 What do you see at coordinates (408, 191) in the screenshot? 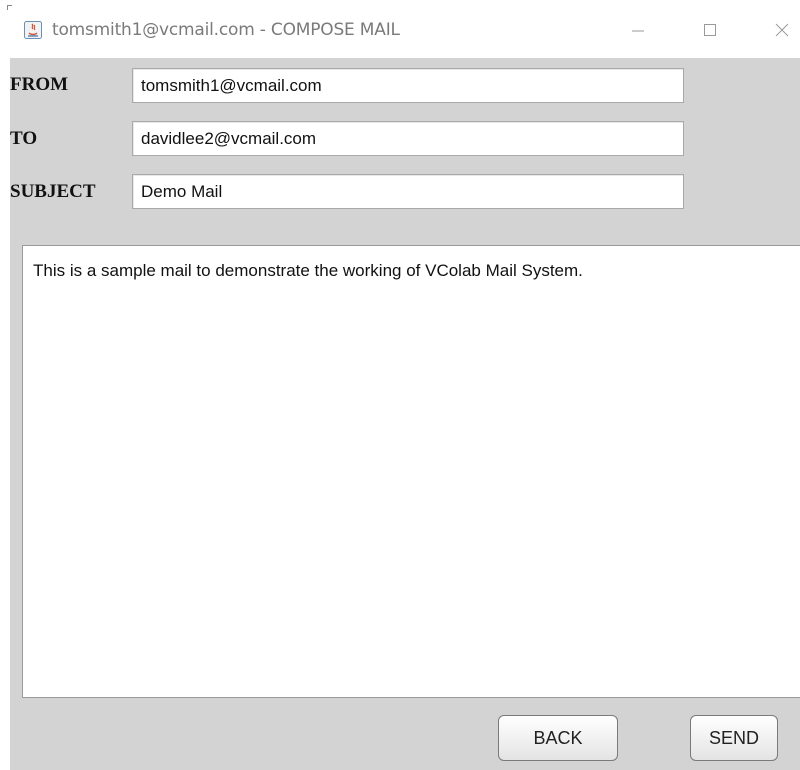
I see `subject-field: Demo Mail` at bounding box center [408, 191].